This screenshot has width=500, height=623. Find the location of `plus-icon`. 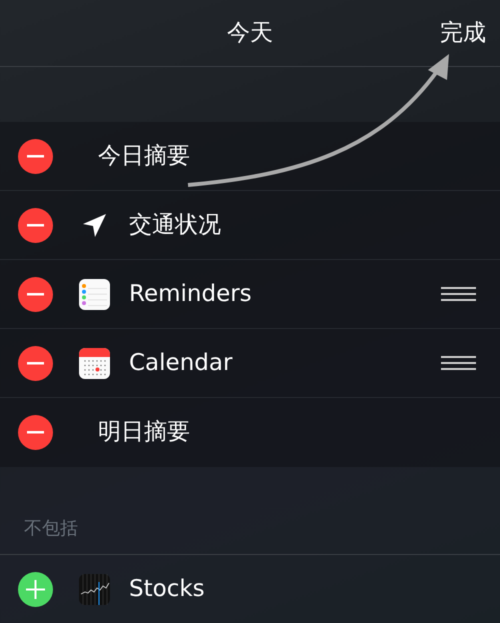

plus-icon is located at coordinates (35, 589).